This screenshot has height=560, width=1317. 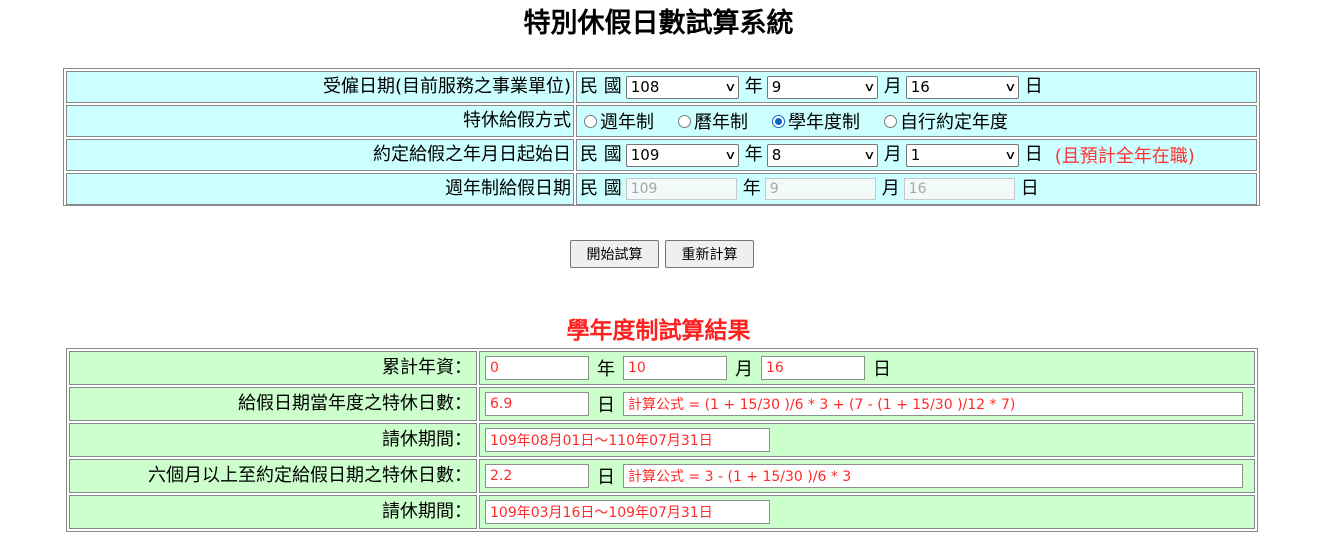 I want to click on six-month-period-row: 請休期間： 109年03月16日～109年07月31日, so click(x=662, y=512).